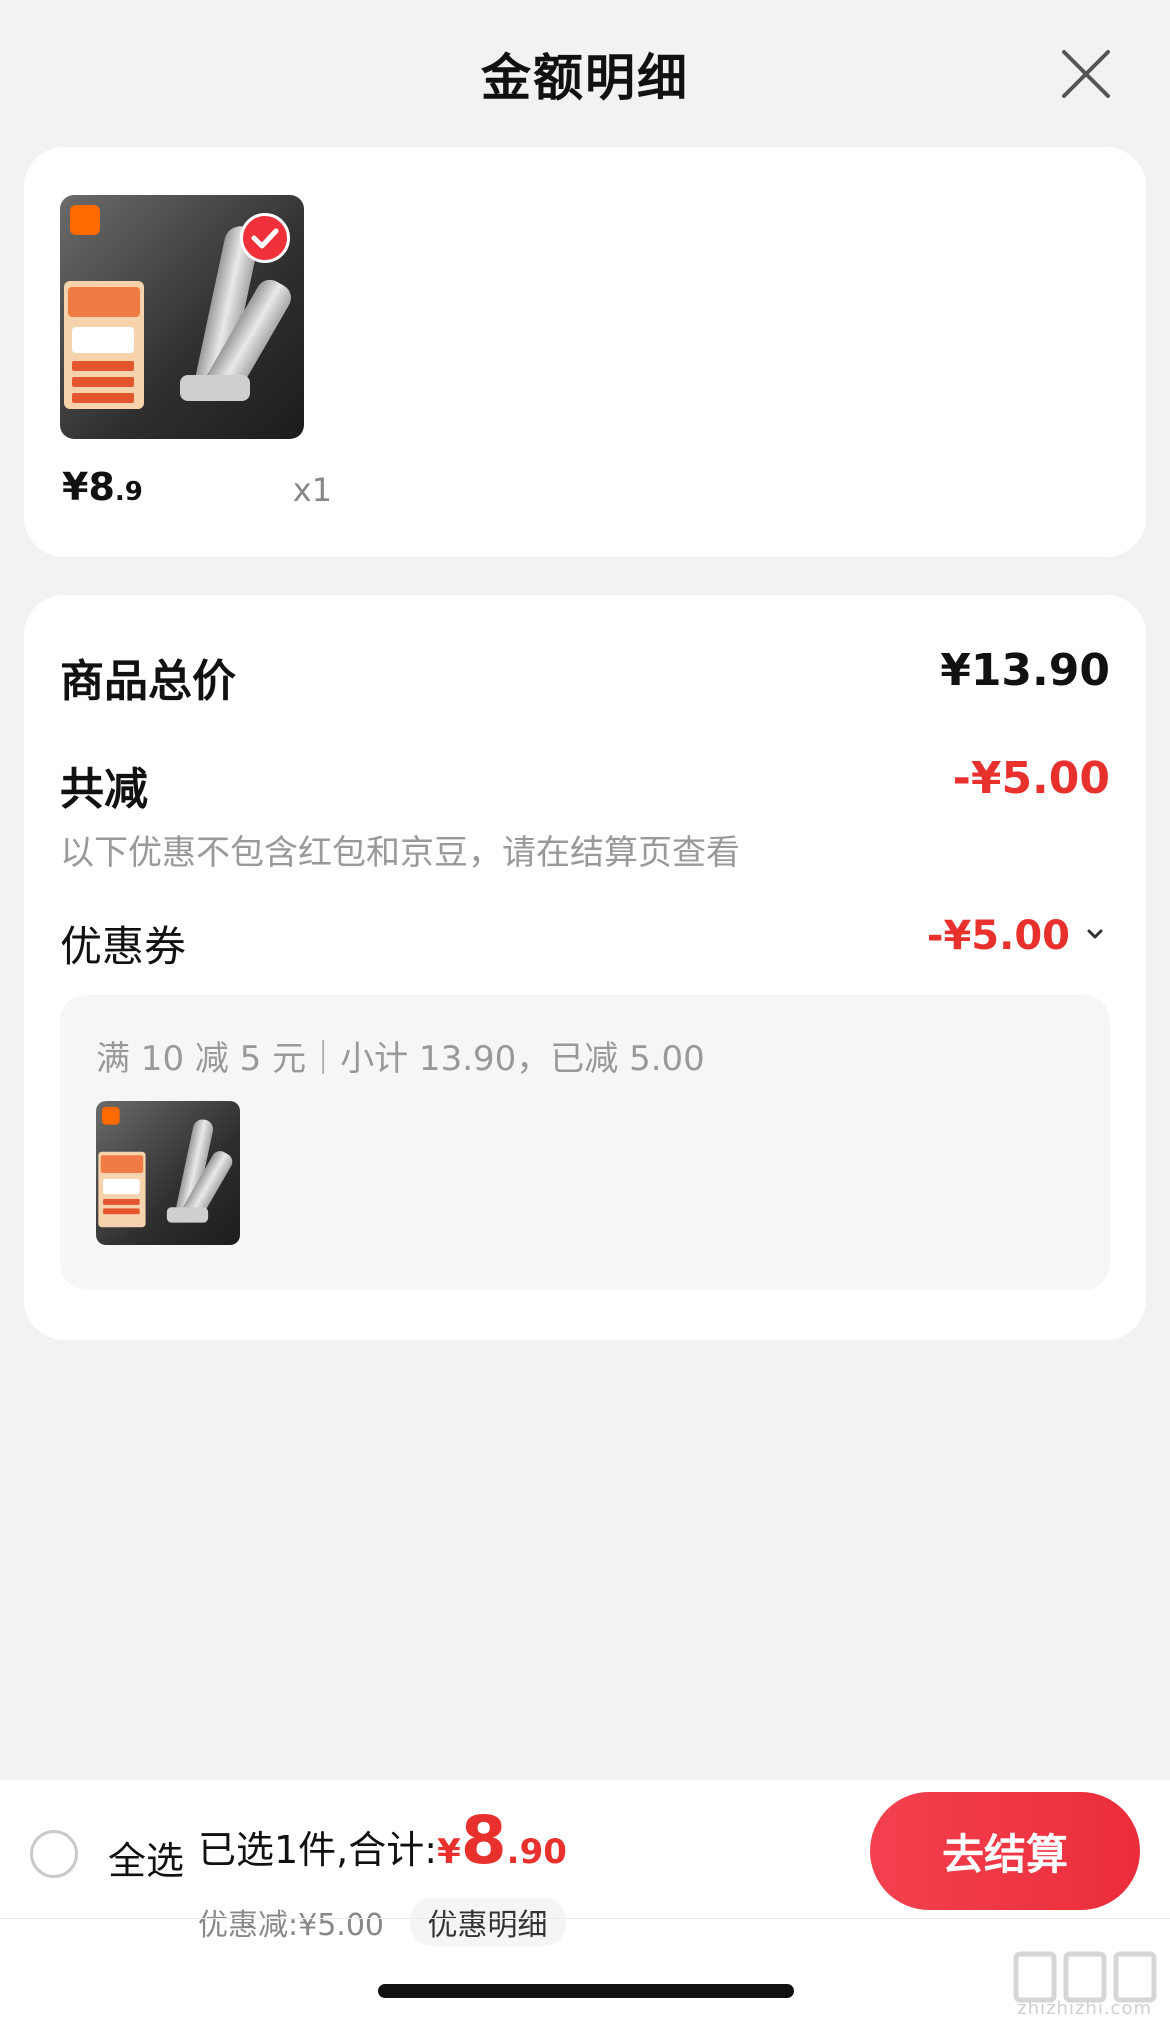 The image size is (1170, 2025). What do you see at coordinates (585, 1918) in the screenshot?
I see `divider` at bounding box center [585, 1918].